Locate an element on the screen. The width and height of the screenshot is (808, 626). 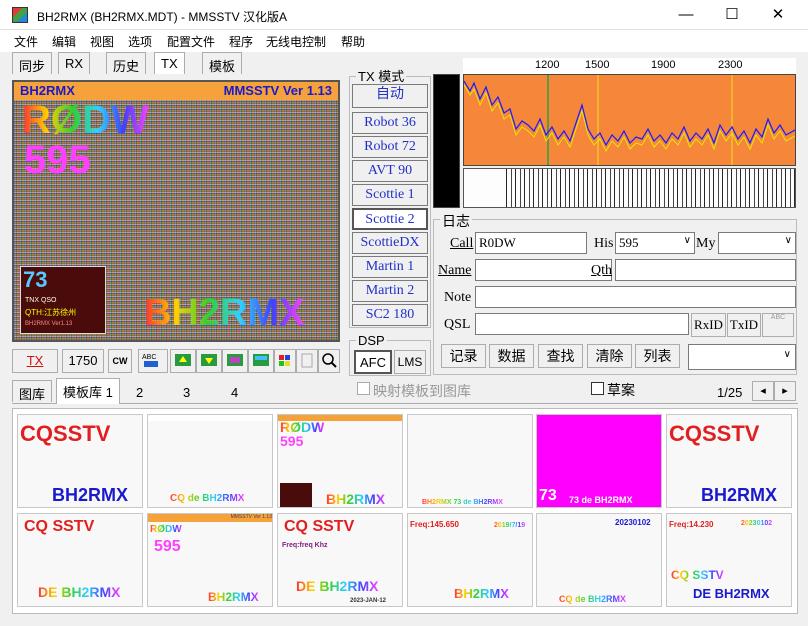
template-5: 73 73 de BH2RMX is located at coordinates (599, 461).